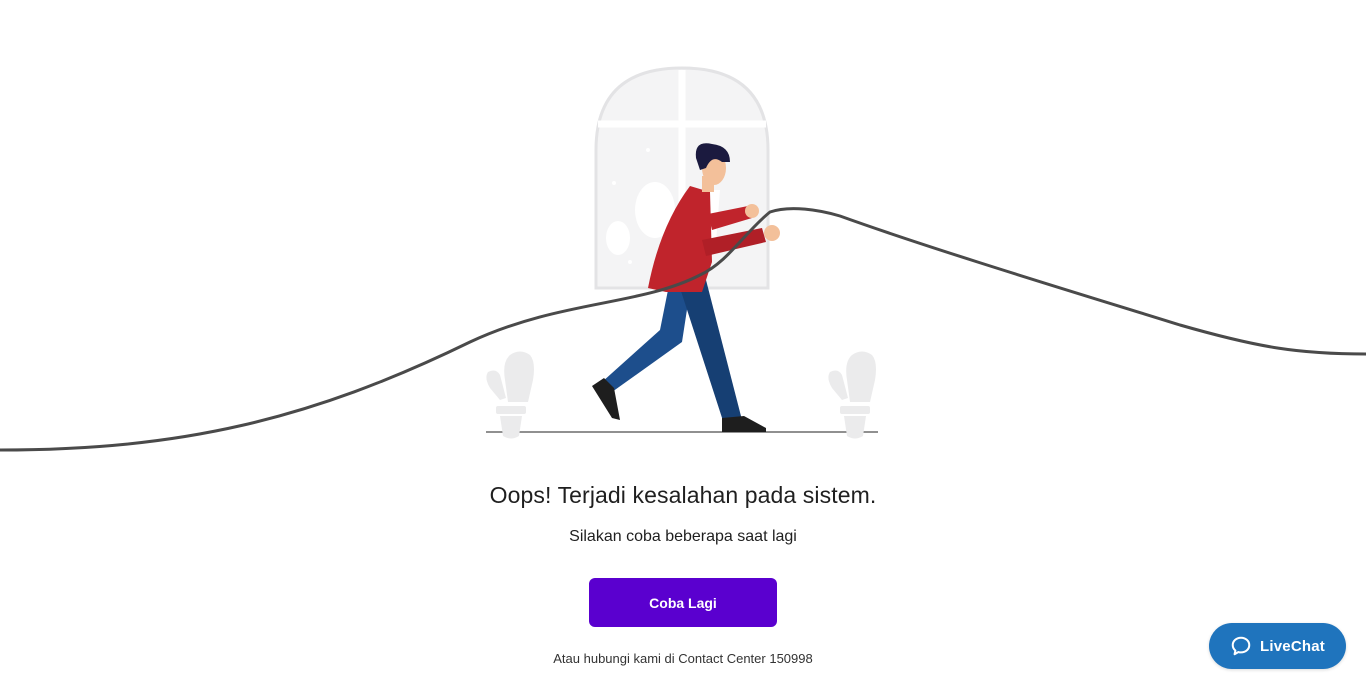 Image resolution: width=1366 pixels, height=683 pixels. What do you see at coordinates (1241, 646) in the screenshot?
I see `chat-bubble-icon` at bounding box center [1241, 646].